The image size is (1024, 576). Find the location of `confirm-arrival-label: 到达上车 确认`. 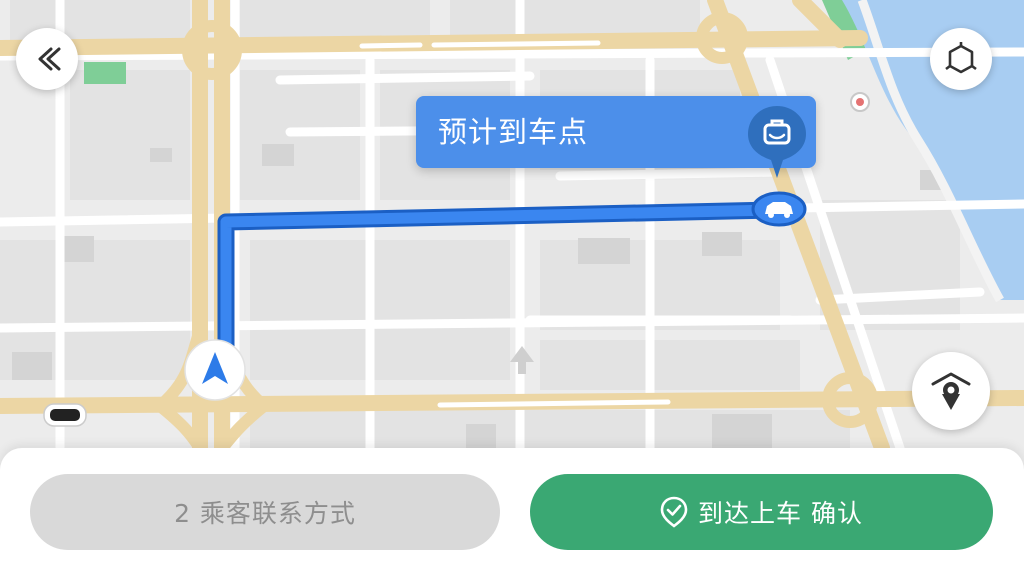

confirm-arrival-label: 到达上车 确认 is located at coordinates (780, 513).